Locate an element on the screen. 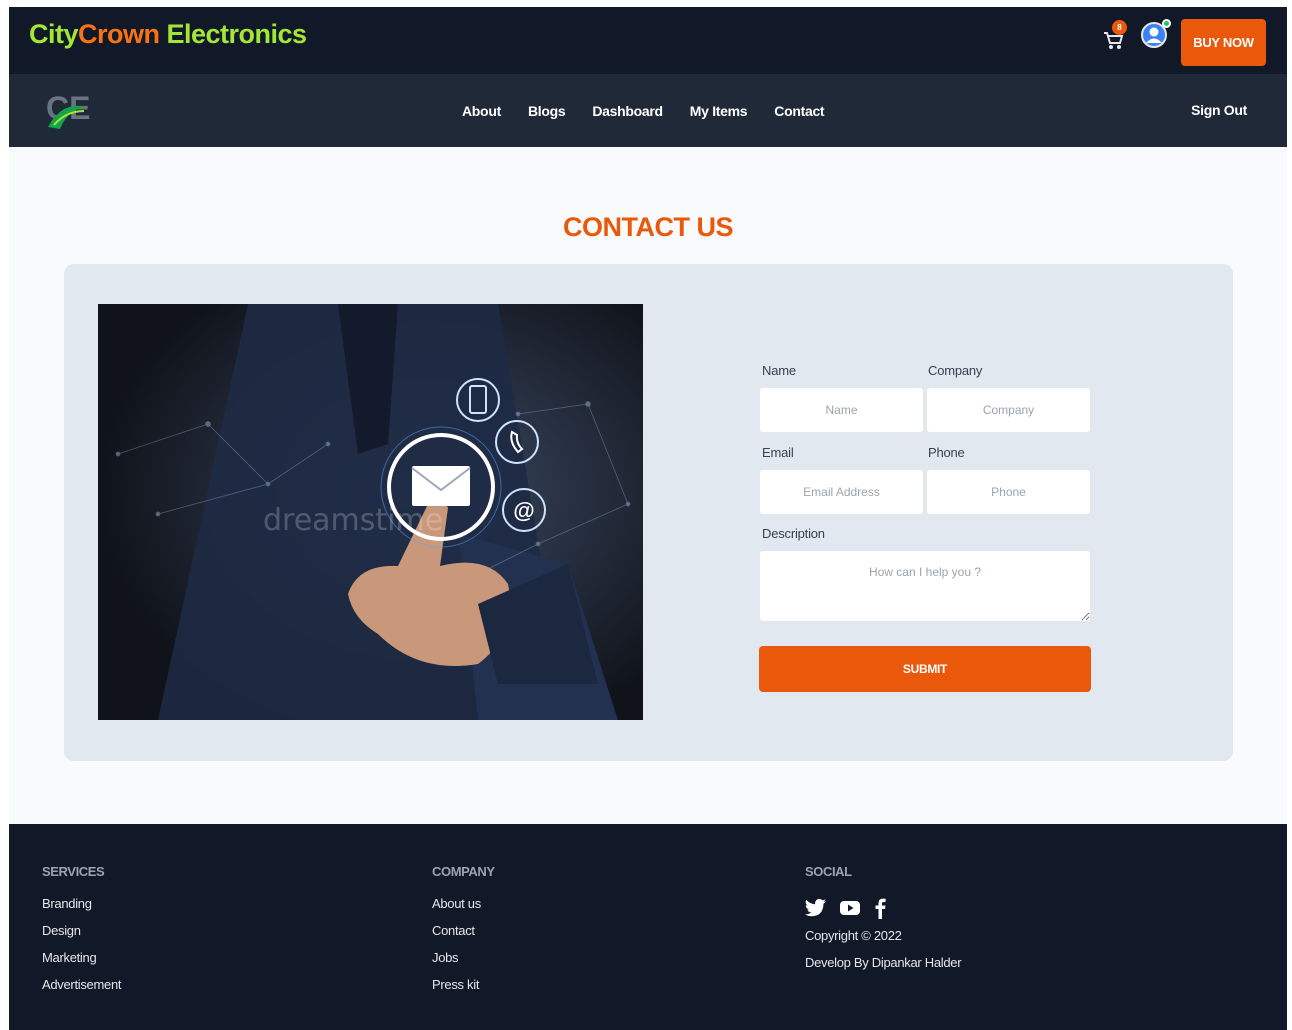 The height and width of the screenshot is (1030, 1292). brand-part-city: City is located at coordinates (54, 34).